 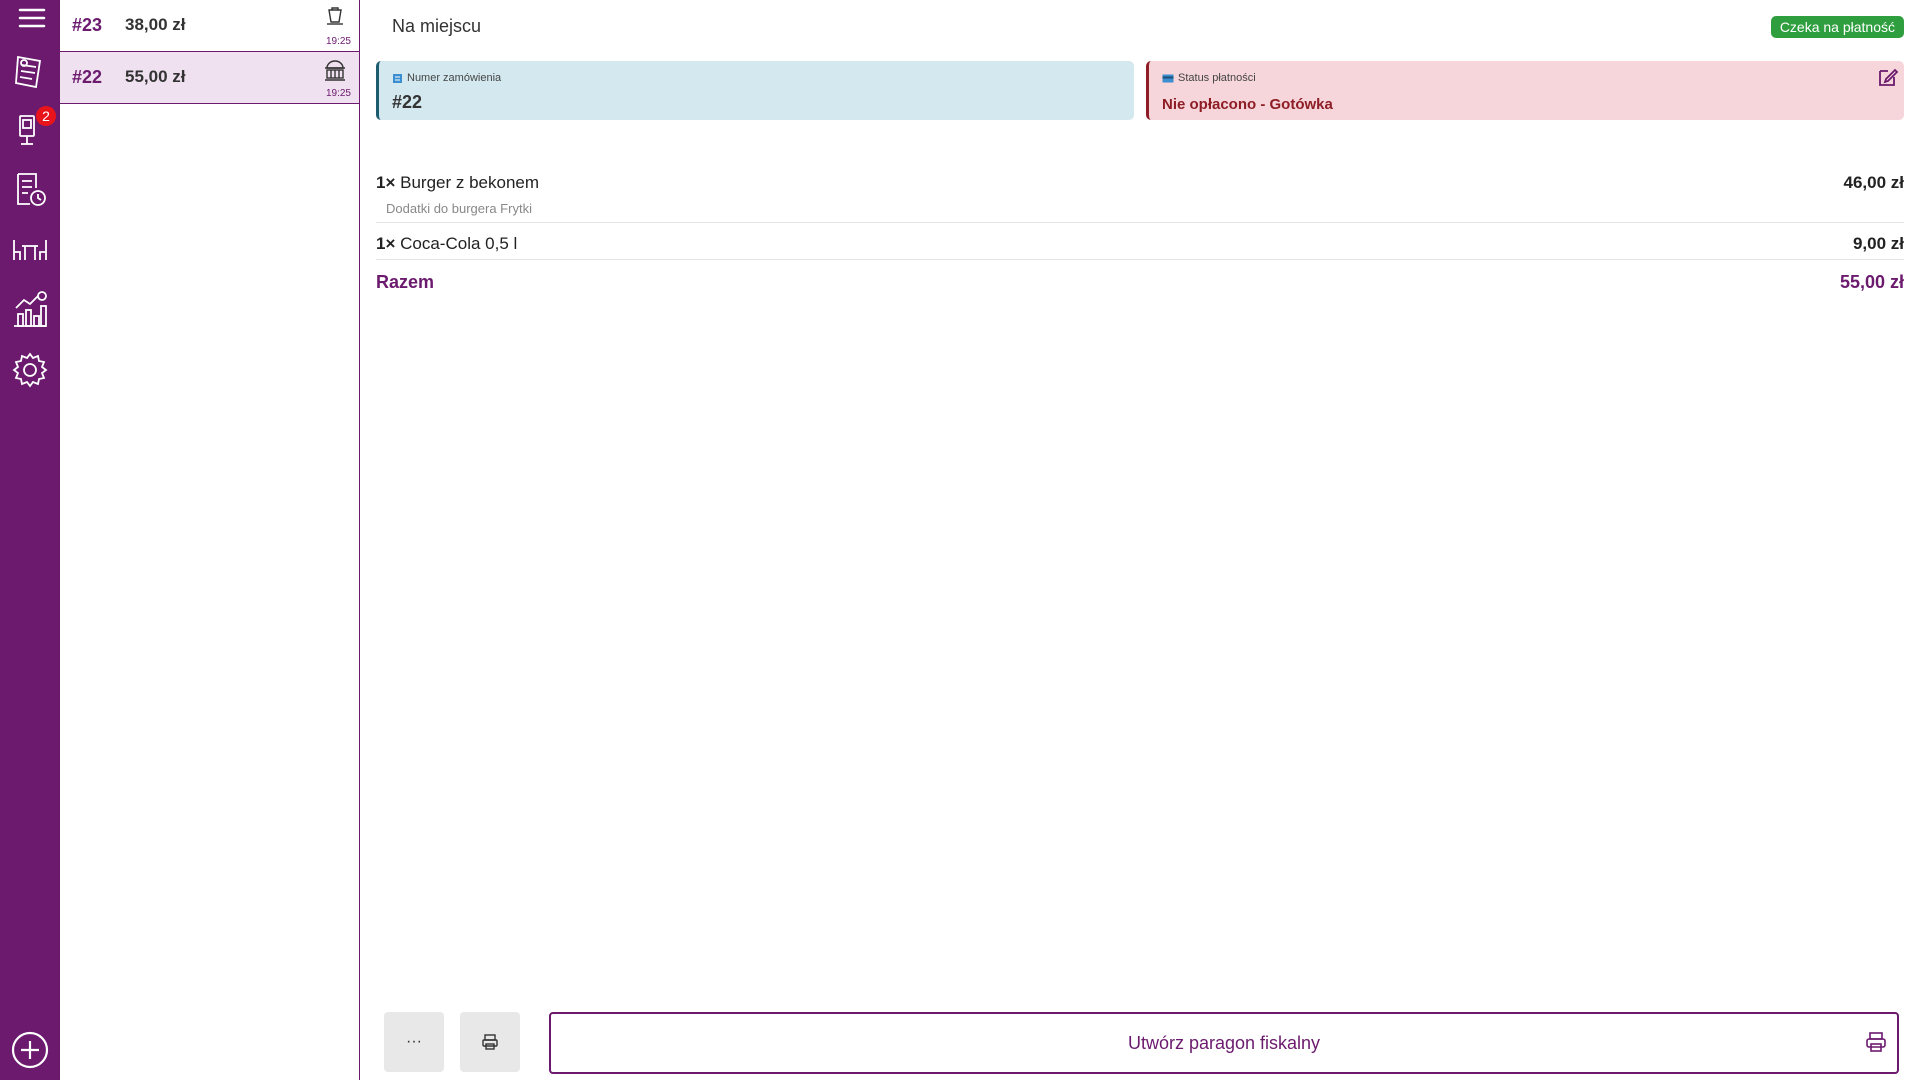 I want to click on status-badge: Czeka na płatność, so click(x=1837, y=27).